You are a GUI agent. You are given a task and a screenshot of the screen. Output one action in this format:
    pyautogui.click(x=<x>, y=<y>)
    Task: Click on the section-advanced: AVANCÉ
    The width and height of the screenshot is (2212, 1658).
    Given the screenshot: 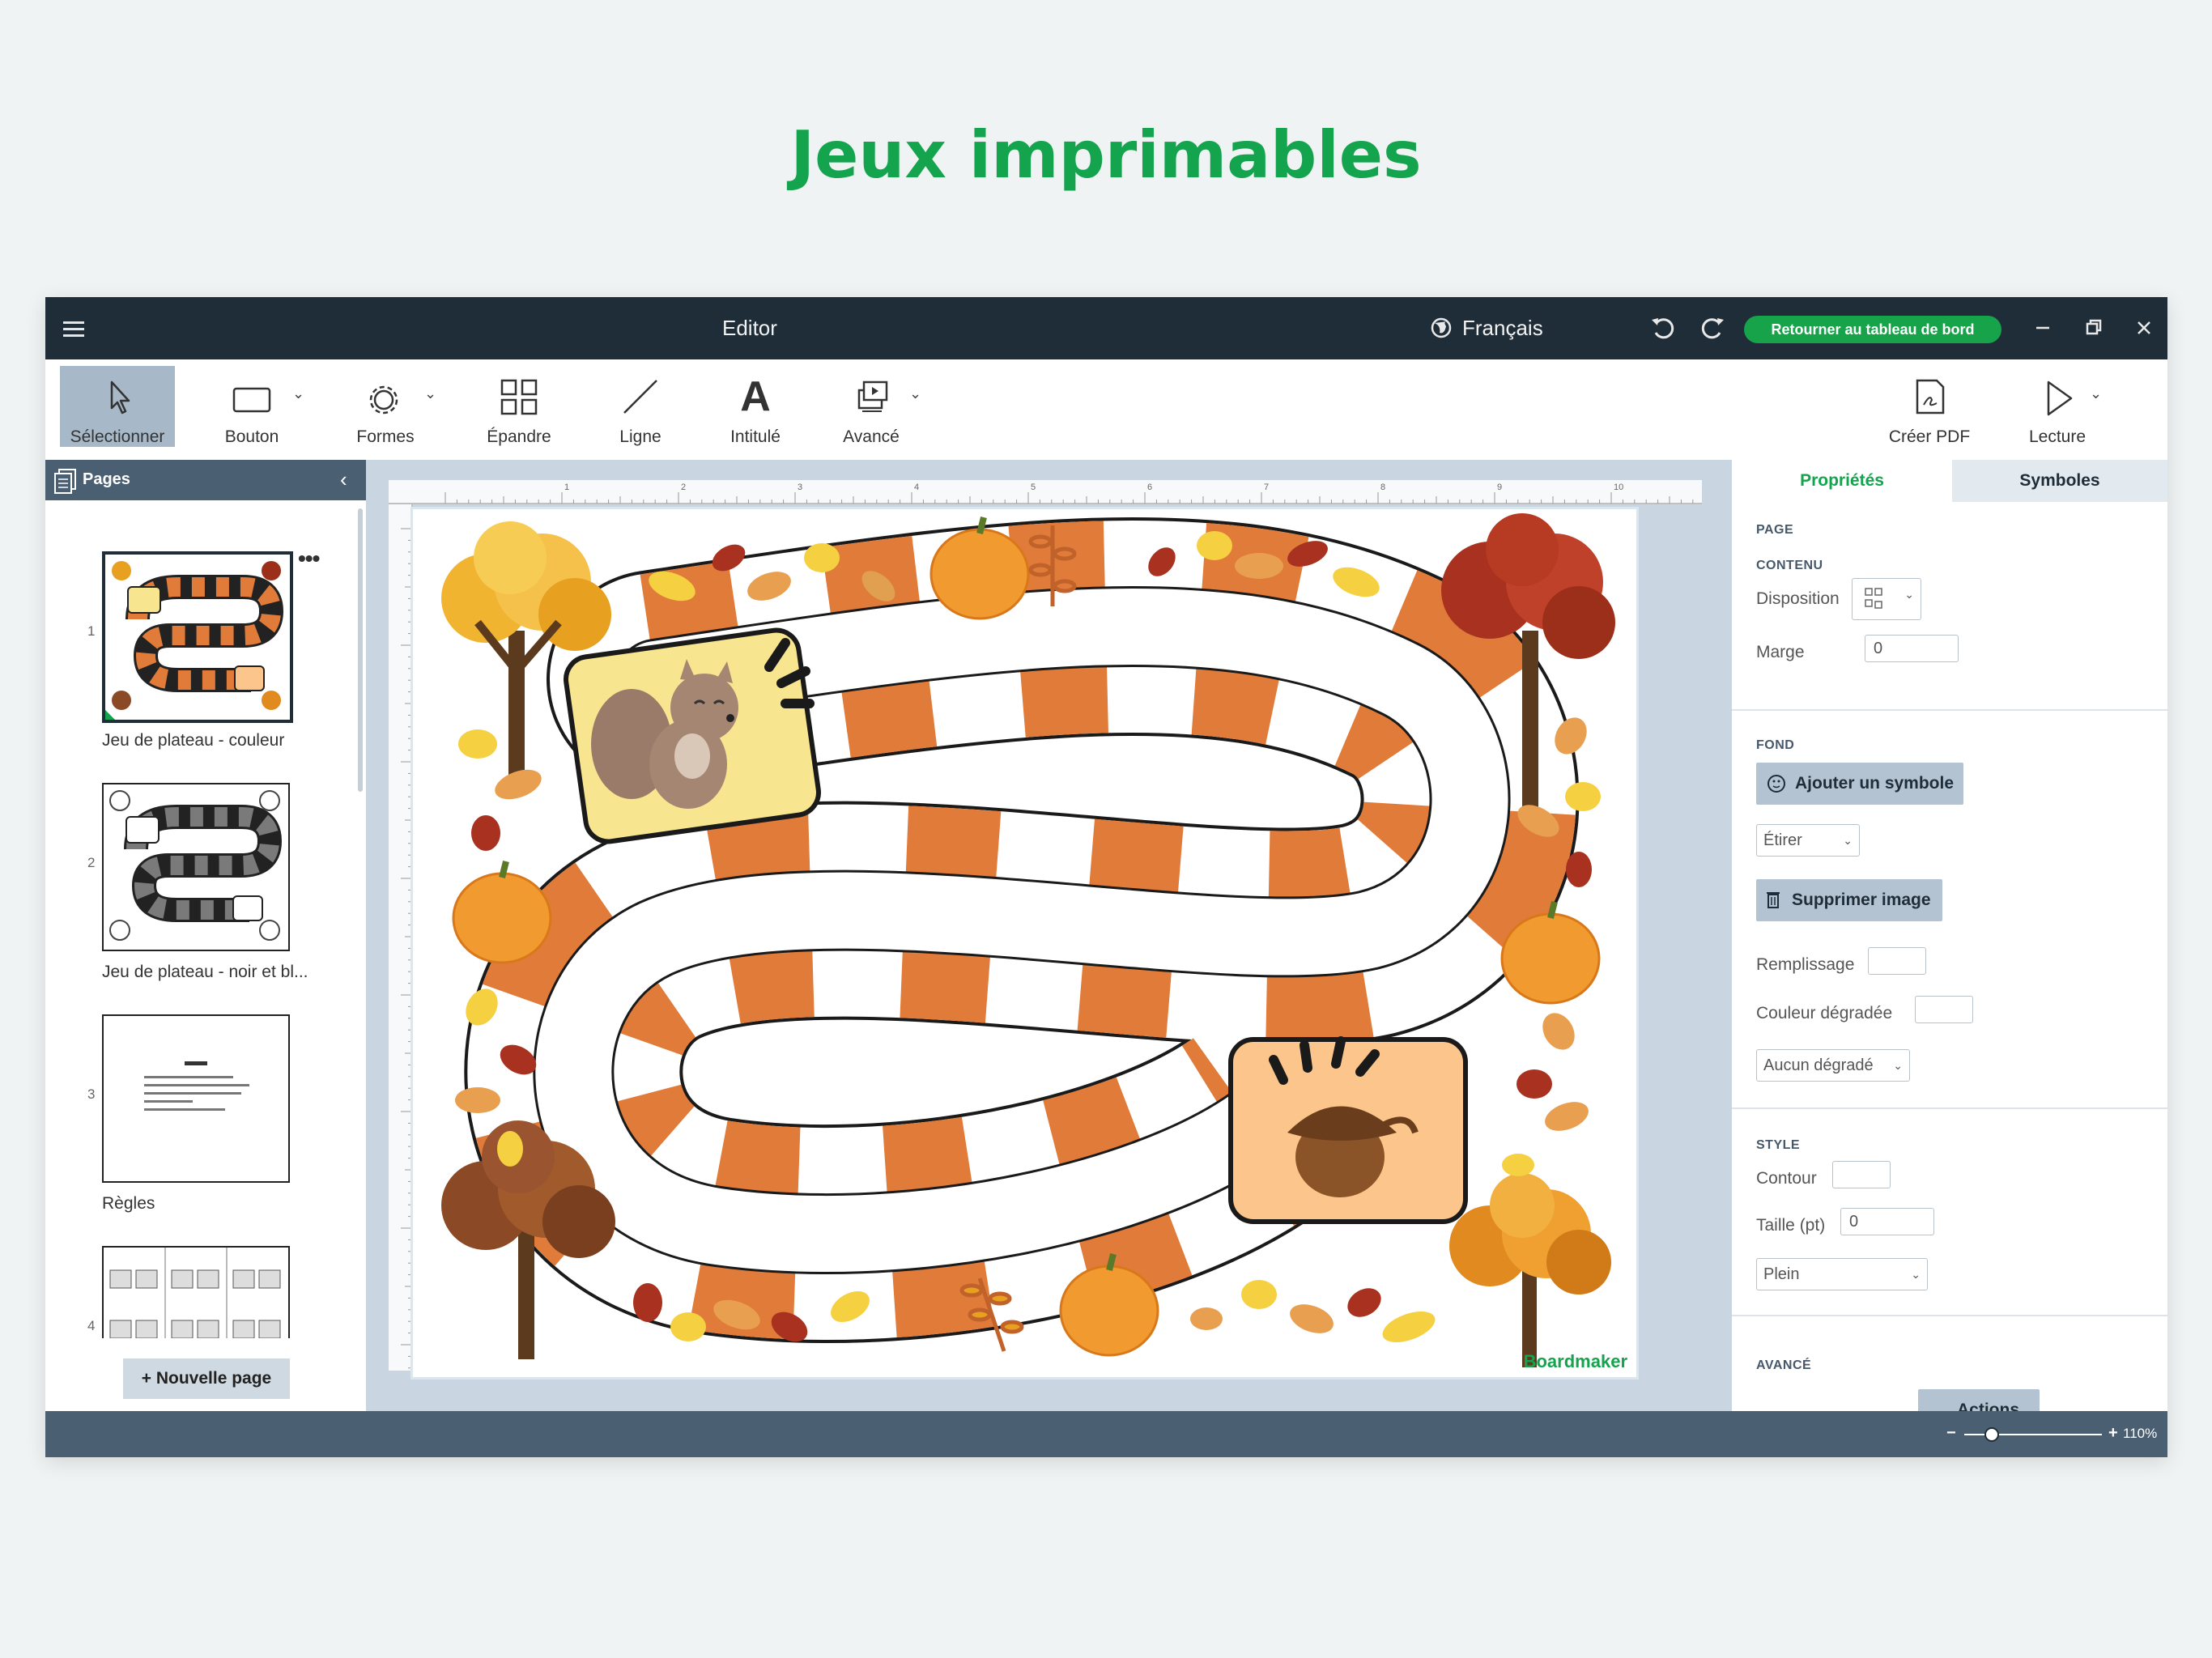 What is the action you would take?
    pyautogui.click(x=1784, y=1365)
    